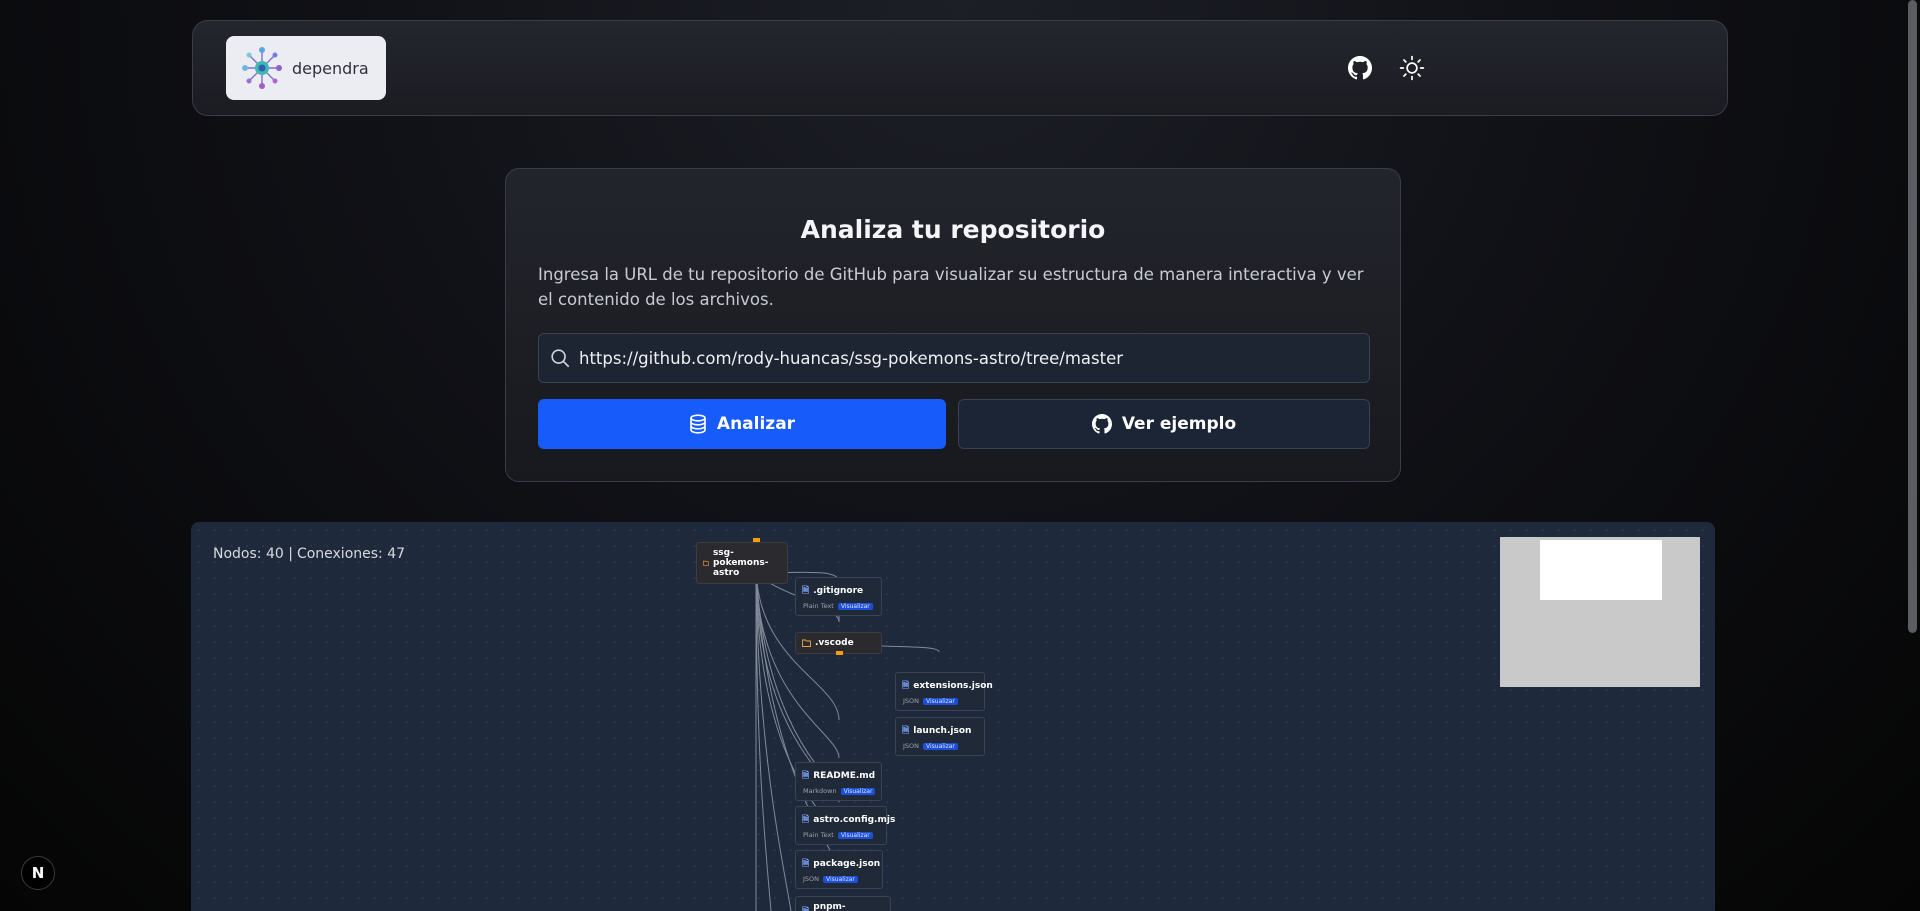 Image resolution: width=1920 pixels, height=911 pixels. Describe the element at coordinates (845, 825) in the screenshot. I see `graph-node-file: 🗎 astro.config.mjs Plain Text Visualizar` at that location.